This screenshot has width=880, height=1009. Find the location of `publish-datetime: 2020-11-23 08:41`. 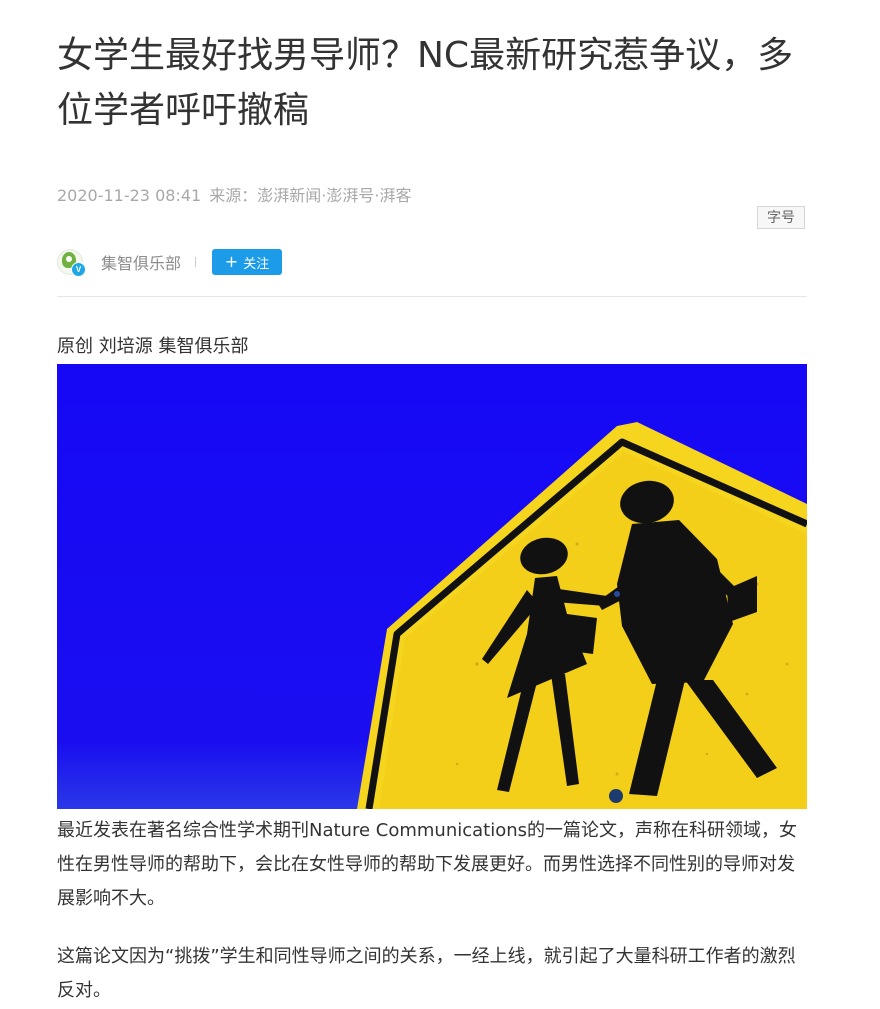

publish-datetime: 2020-11-23 08:41 is located at coordinates (129, 195).